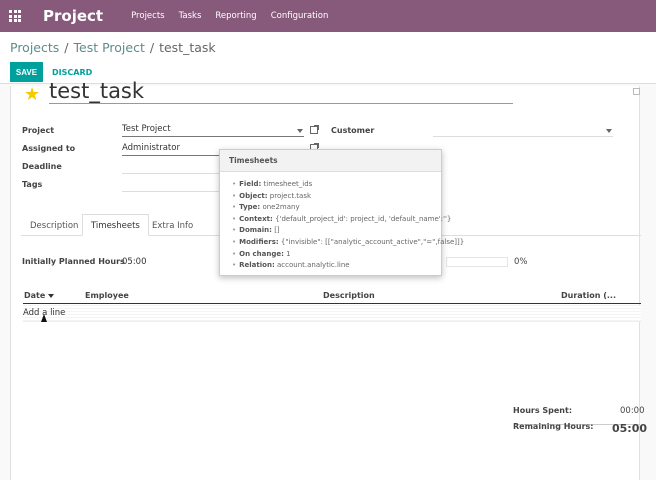 This screenshot has height=480, width=656. Describe the element at coordinates (609, 131) in the screenshot. I see `customer-dropdown-icon` at that location.